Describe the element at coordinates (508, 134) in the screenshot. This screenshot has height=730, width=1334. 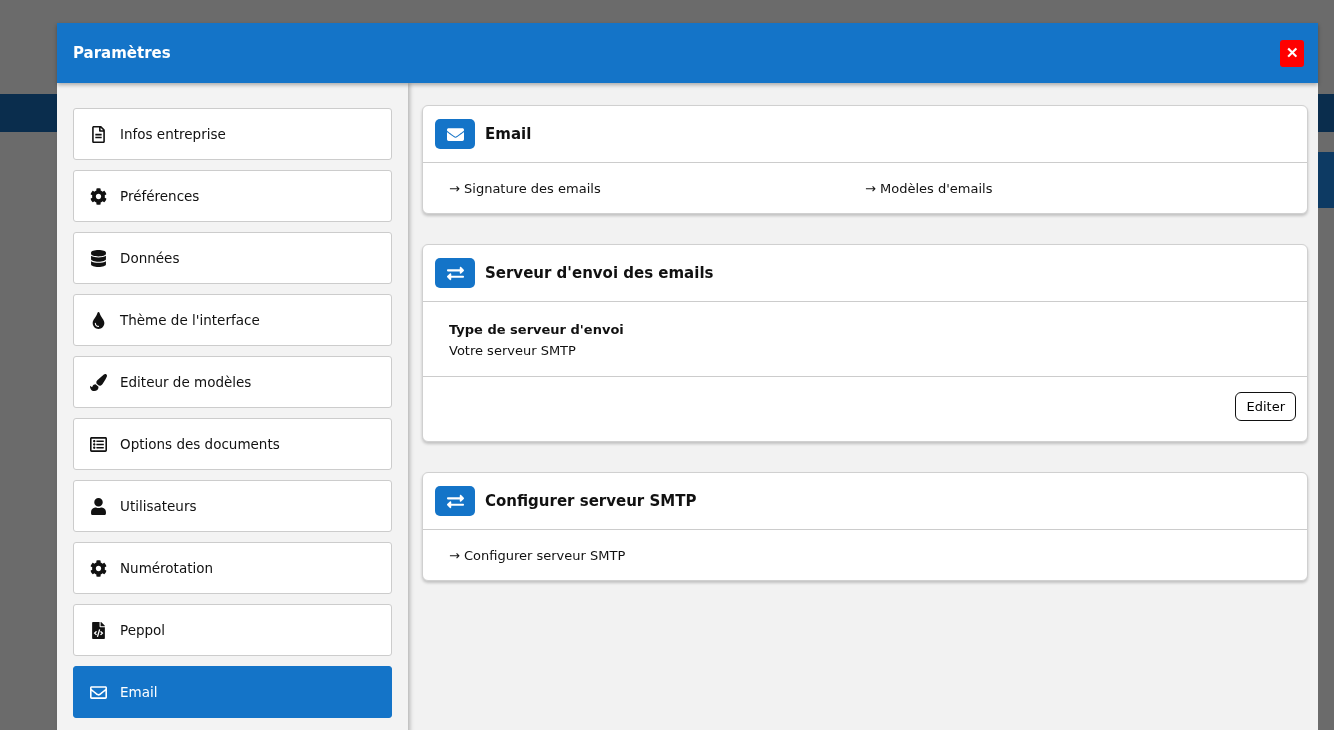
I see `card-title: Email` at that location.